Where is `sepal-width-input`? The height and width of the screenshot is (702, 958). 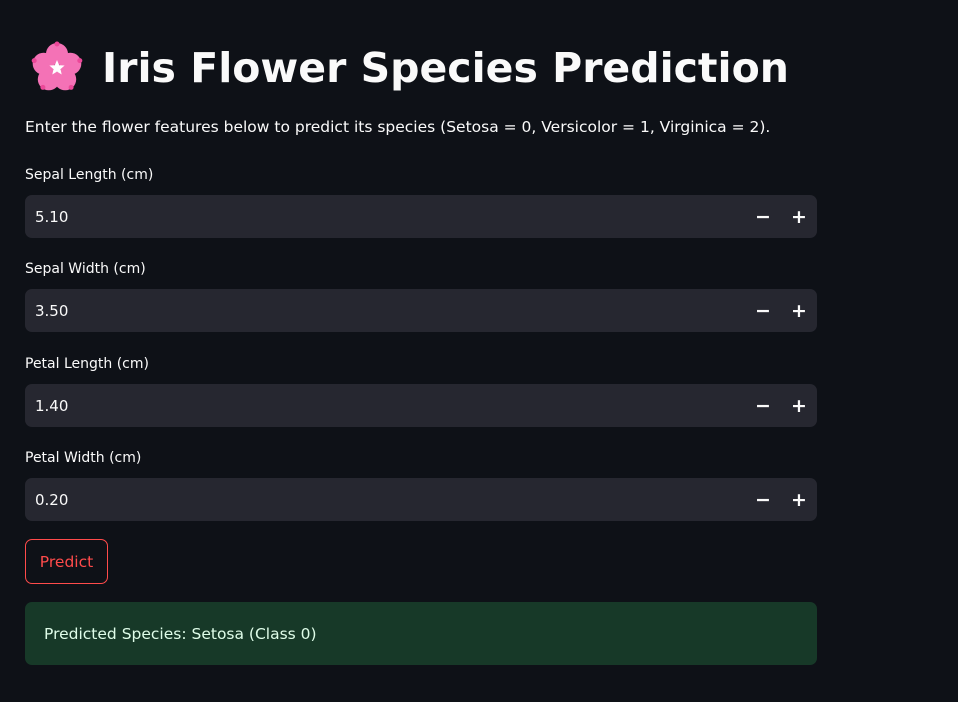
sepal-width-input is located at coordinates (385, 310).